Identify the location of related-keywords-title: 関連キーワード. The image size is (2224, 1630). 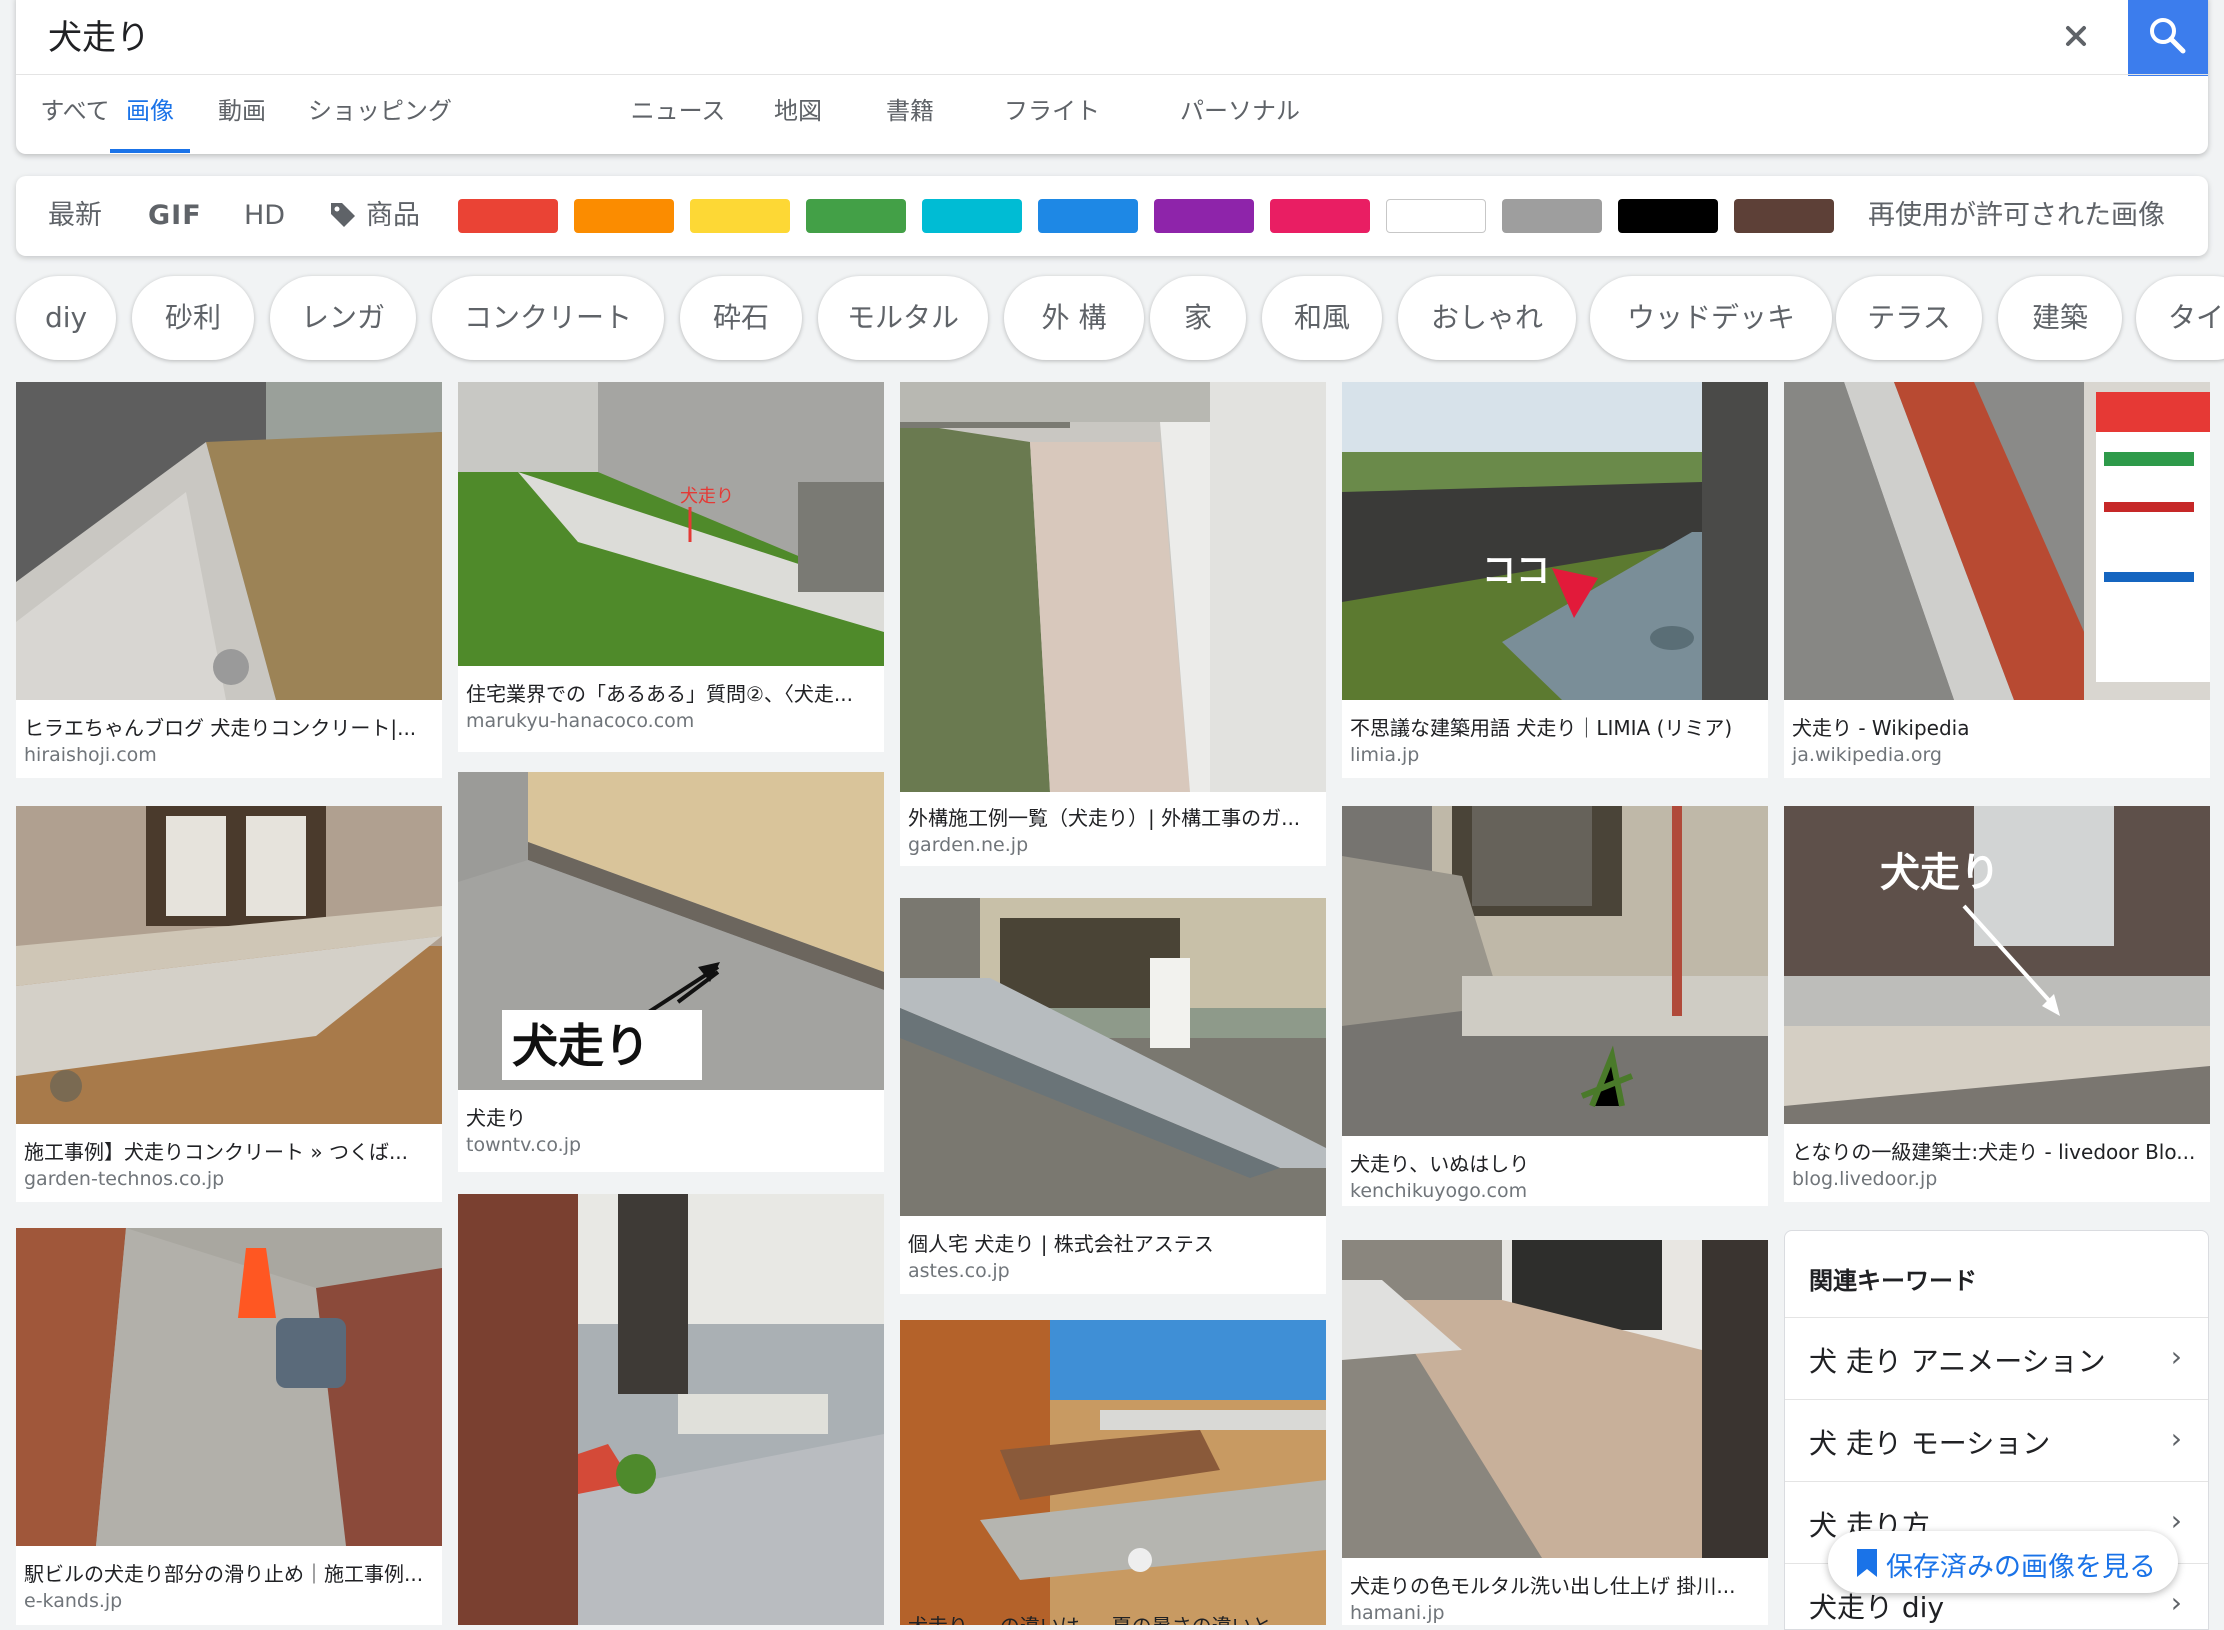
(1893, 1281).